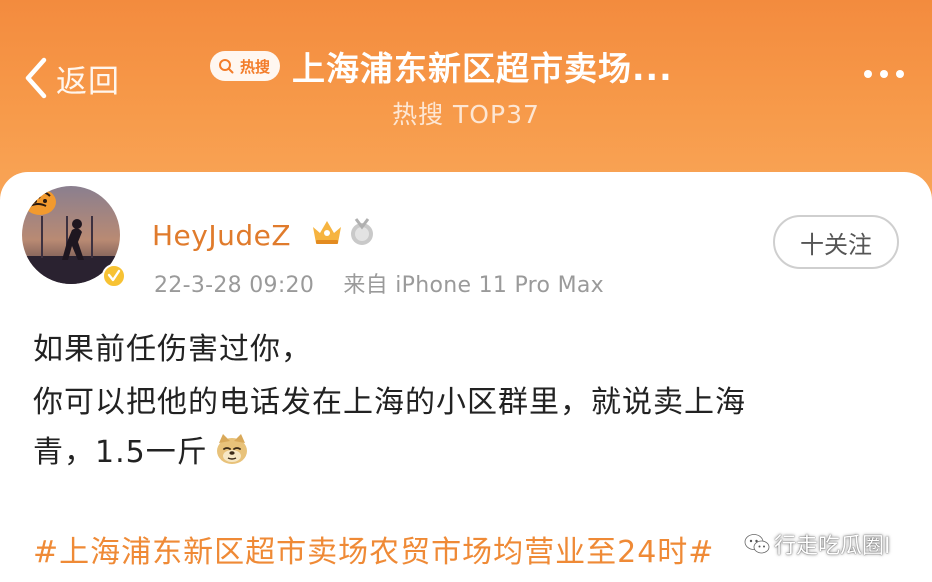 The width and height of the screenshot is (932, 582). What do you see at coordinates (473, 285) in the screenshot?
I see `post-source: 来自 iPhone 11 Pro Max` at bounding box center [473, 285].